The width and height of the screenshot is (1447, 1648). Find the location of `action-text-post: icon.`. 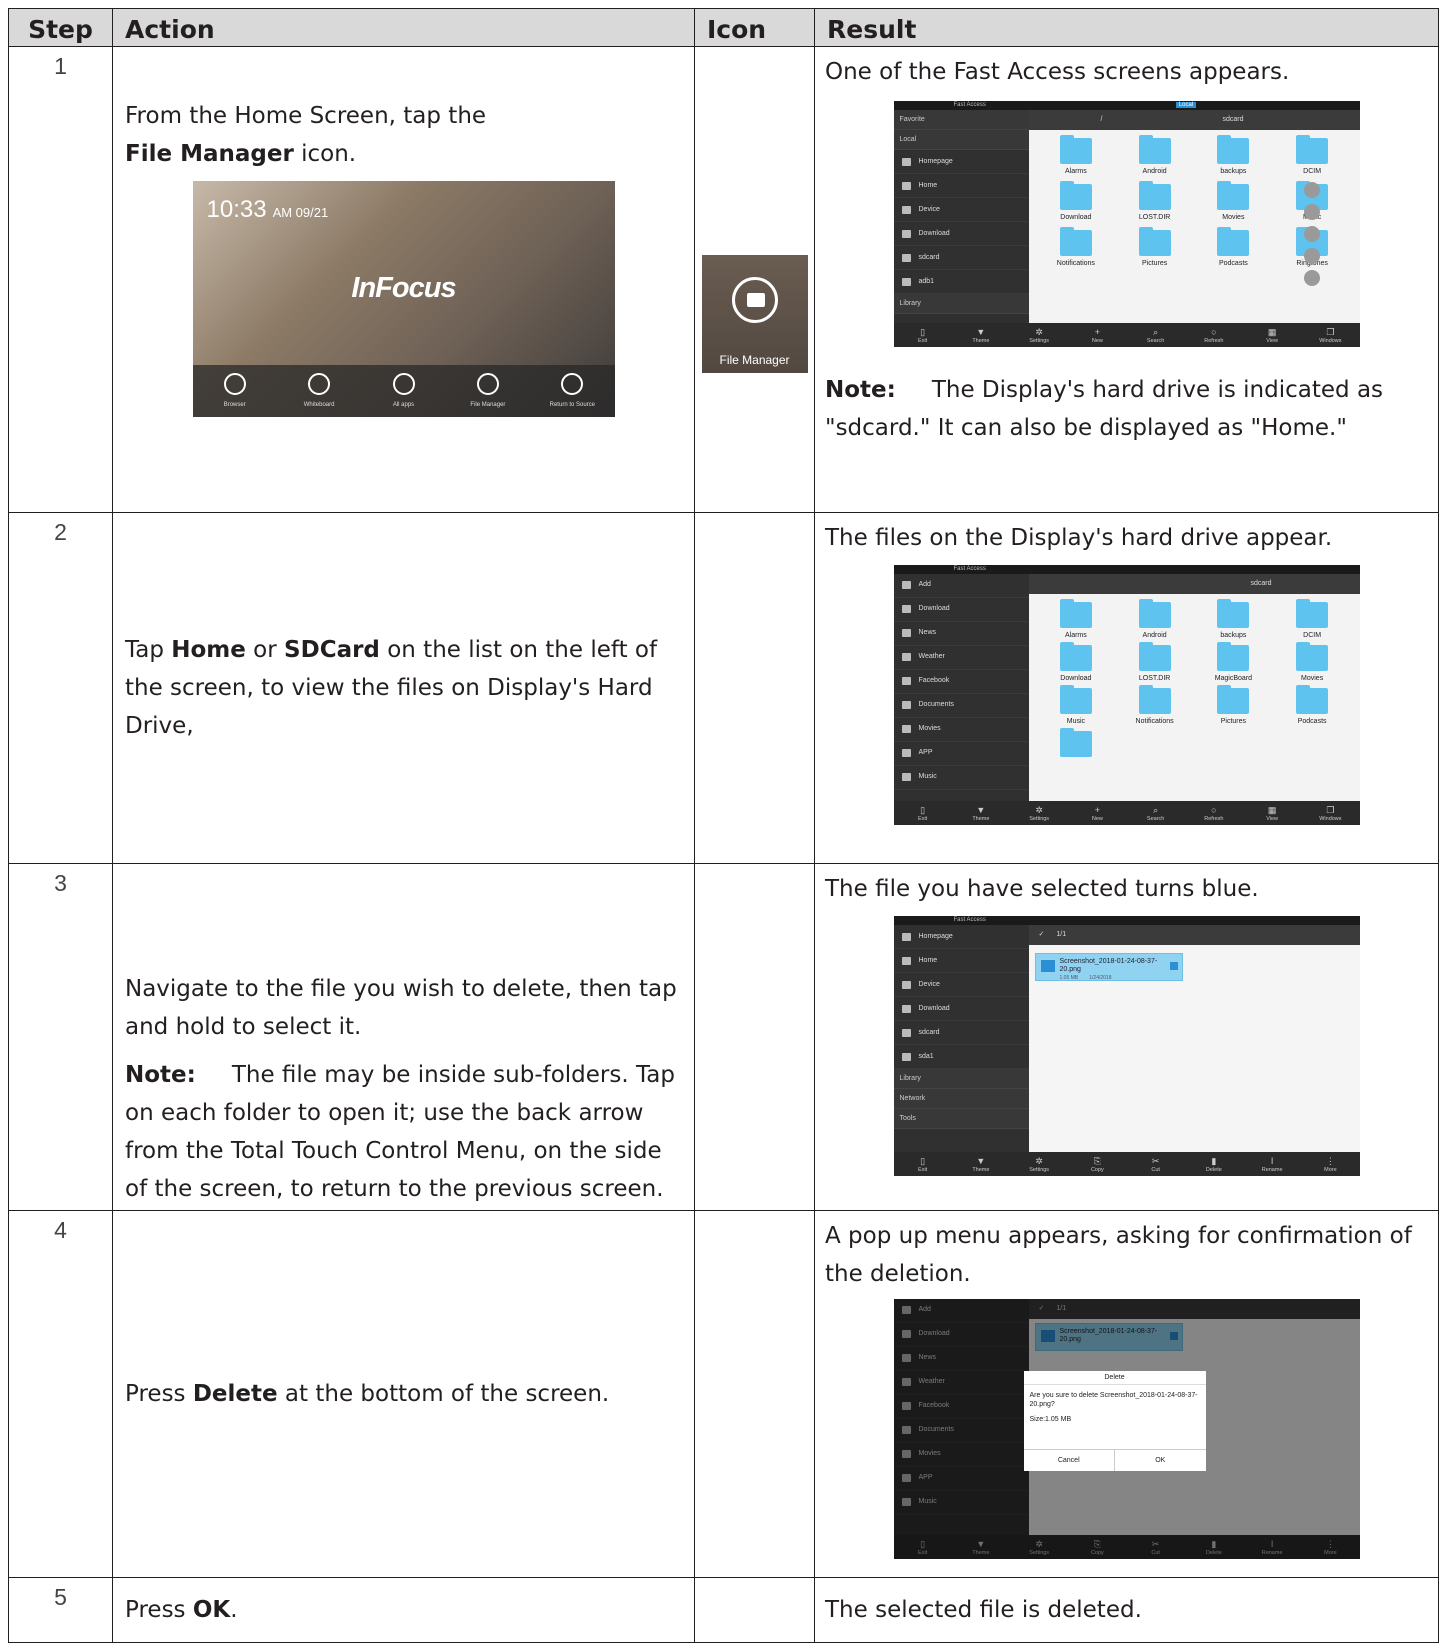

action-text-post: icon. is located at coordinates (325, 154).